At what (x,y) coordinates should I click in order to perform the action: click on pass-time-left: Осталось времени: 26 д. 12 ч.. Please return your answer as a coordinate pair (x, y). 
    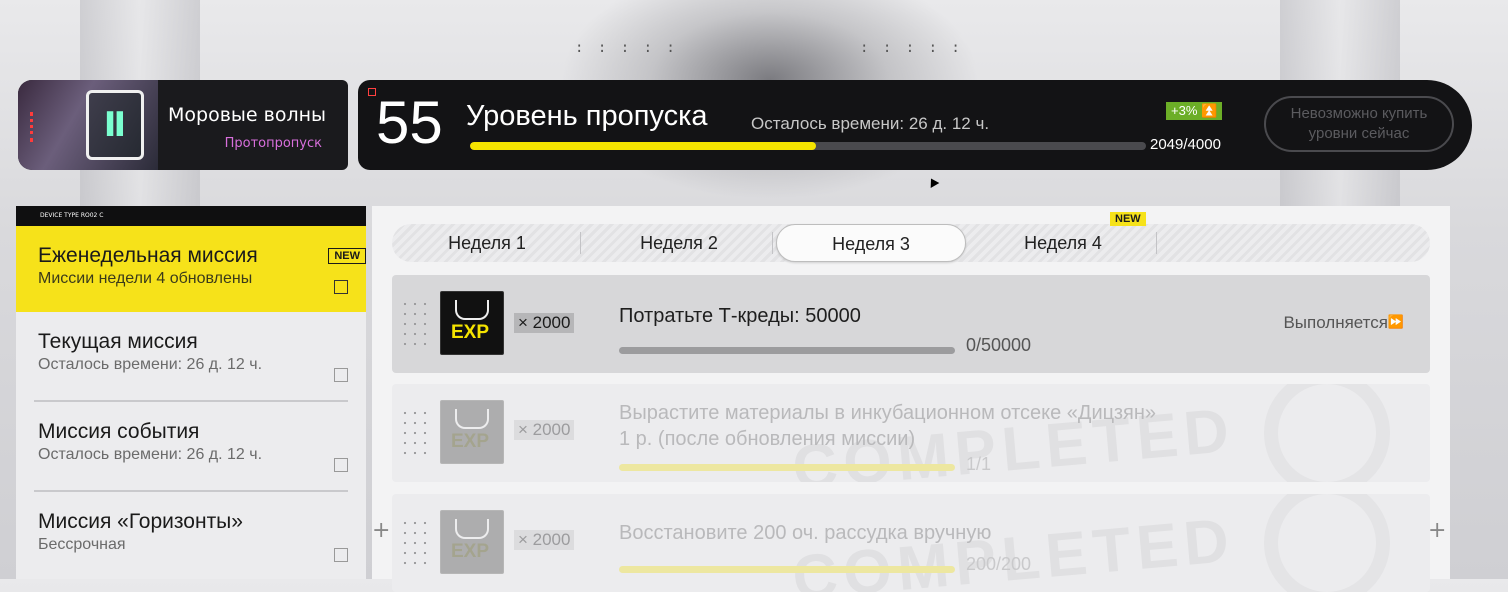
    Looking at the image, I should click on (870, 123).